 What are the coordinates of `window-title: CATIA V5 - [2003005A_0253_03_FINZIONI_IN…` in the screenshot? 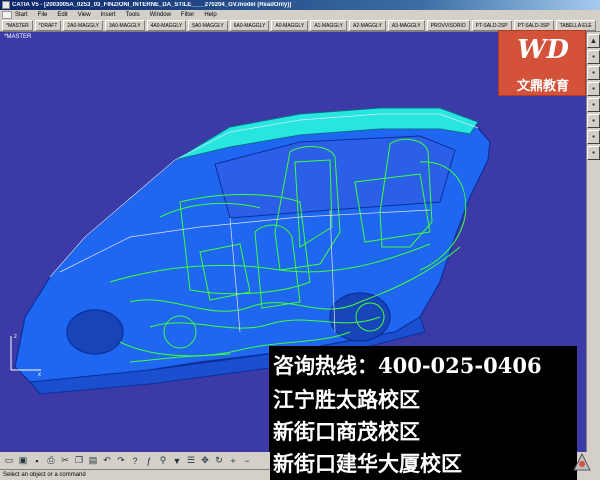 It's located at (152, 5).